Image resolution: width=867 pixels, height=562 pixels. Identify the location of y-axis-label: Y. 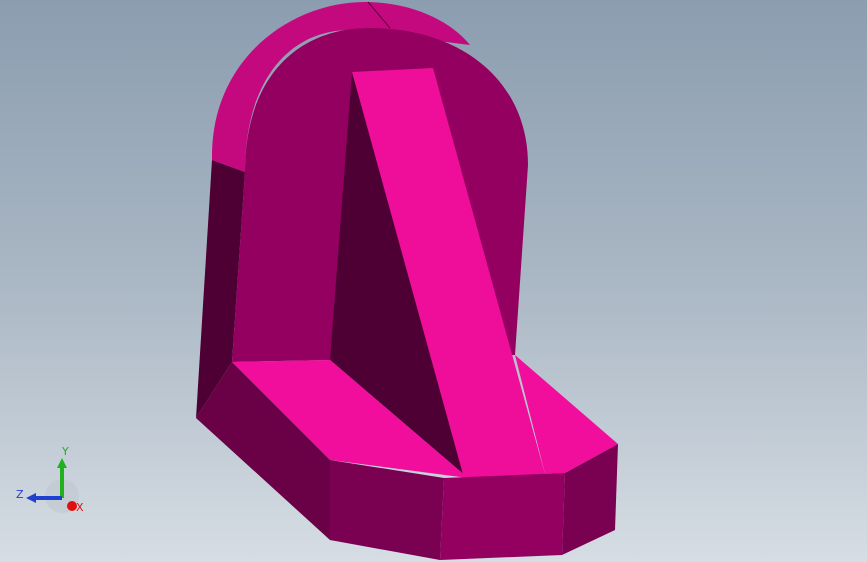
(65, 451).